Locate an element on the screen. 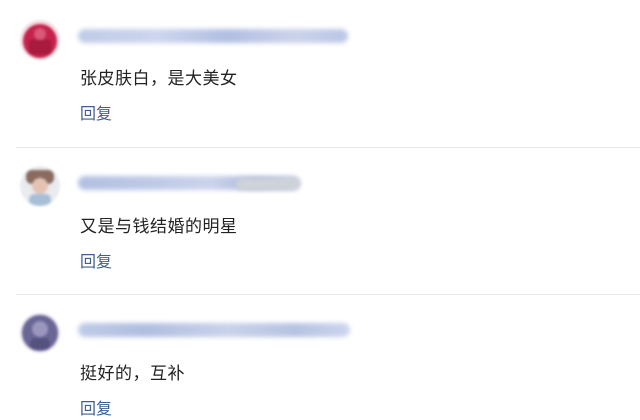  comment-text: 张皮肤白，是大美女 is located at coordinates (159, 79).